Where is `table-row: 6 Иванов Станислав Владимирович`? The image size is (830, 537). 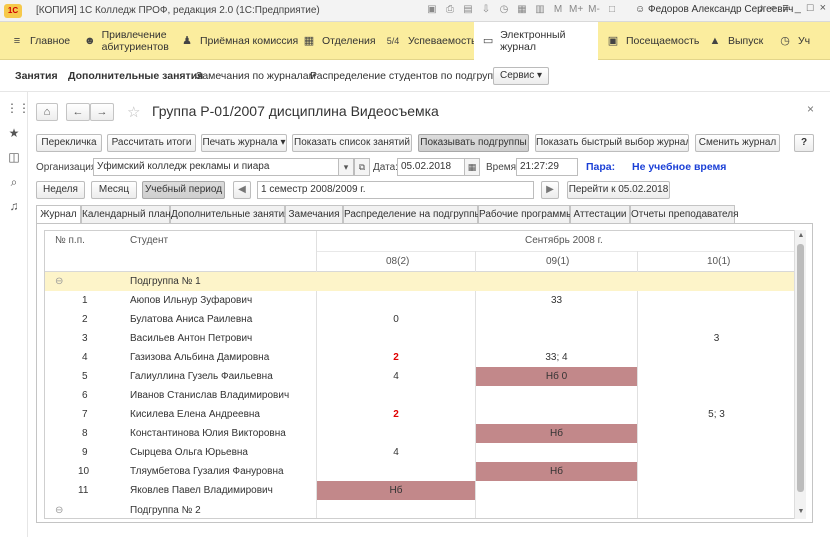
table-row: 6 Иванов Станислав Владимирович is located at coordinates (420, 395).